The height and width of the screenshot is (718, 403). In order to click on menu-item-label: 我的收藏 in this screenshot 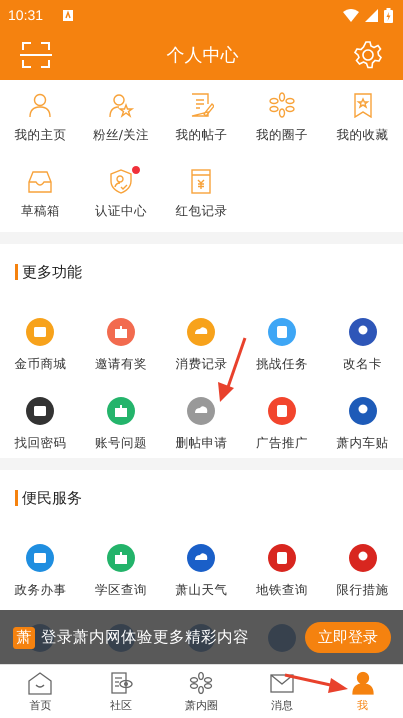, I will do `click(362, 135)`.